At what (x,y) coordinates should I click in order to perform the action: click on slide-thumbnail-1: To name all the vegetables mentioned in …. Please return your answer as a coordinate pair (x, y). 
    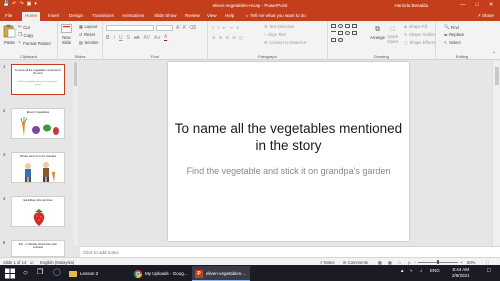
    Looking at the image, I should click on (38, 79).